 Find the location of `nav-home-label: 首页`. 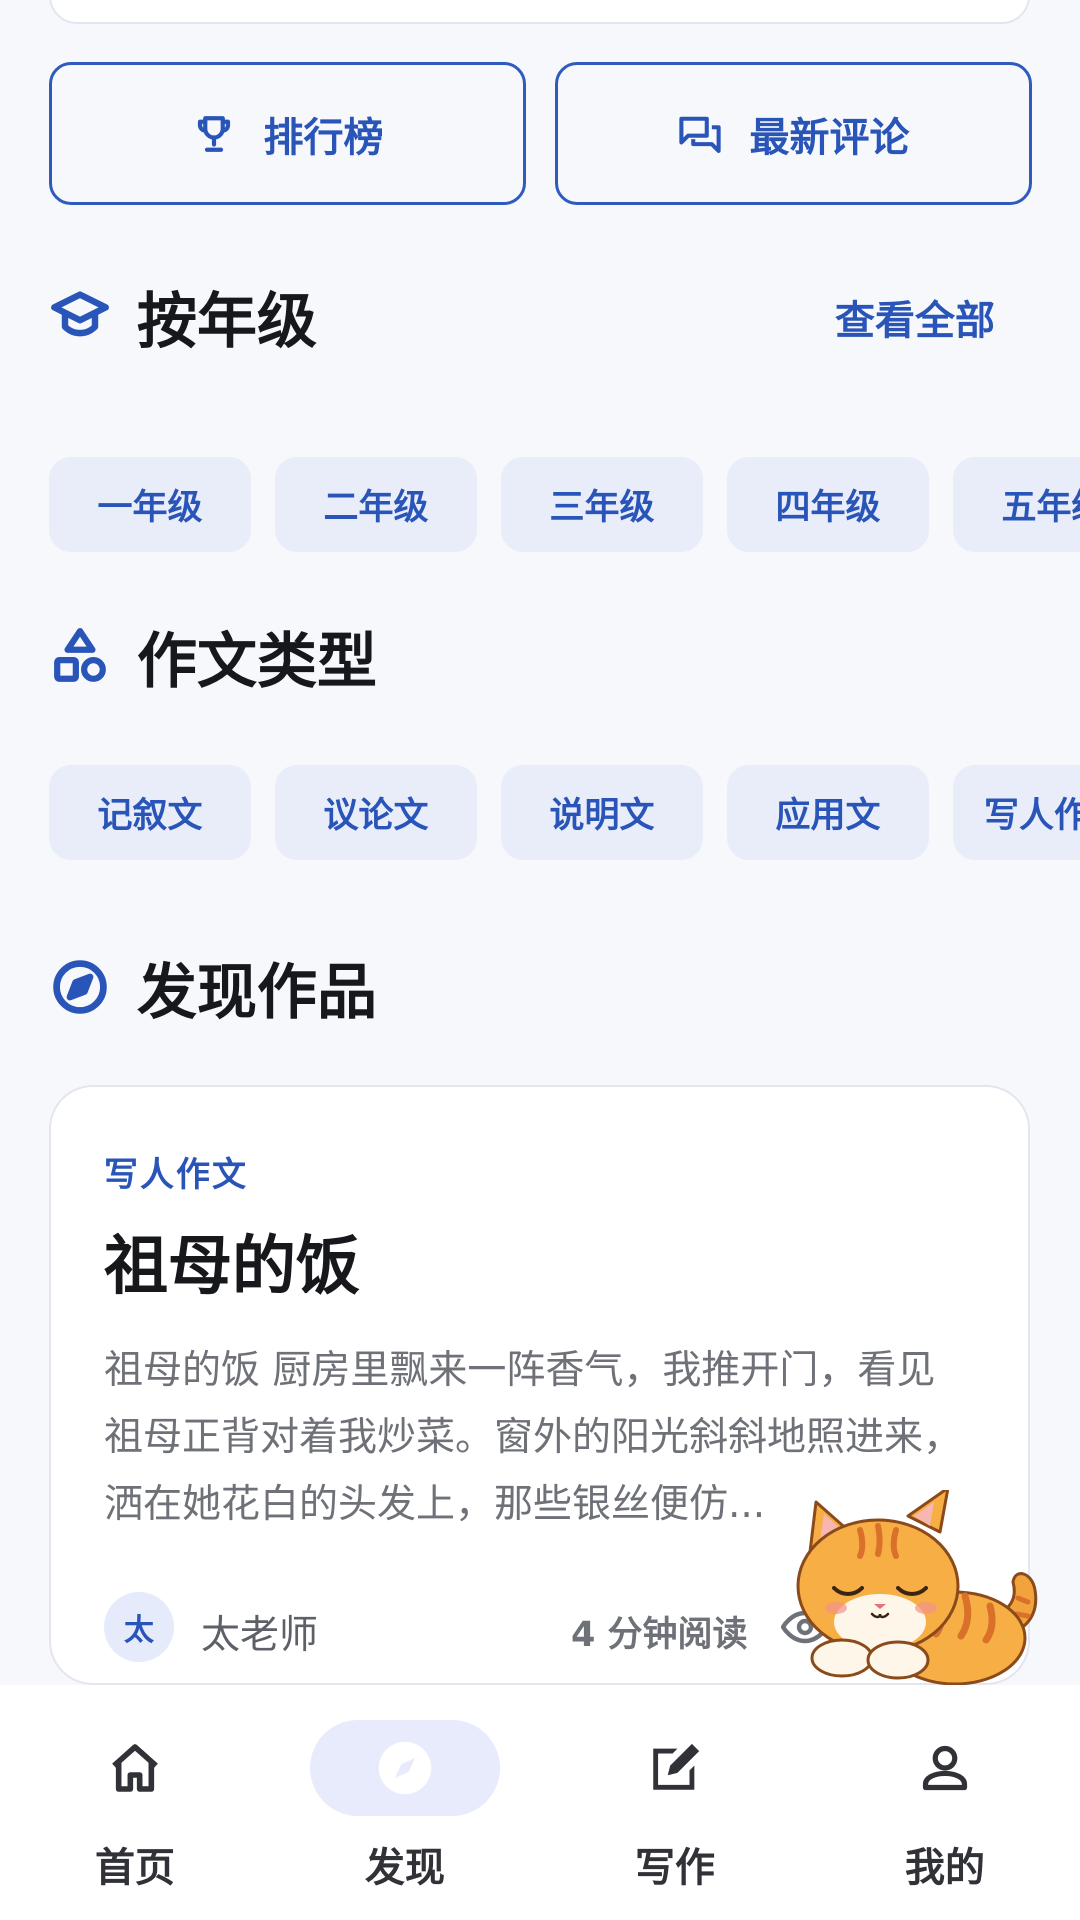

nav-home-label: 首页 is located at coordinates (135, 1868).